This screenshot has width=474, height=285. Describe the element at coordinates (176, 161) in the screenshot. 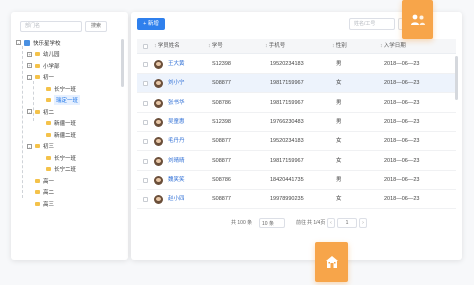

I see `cell-name: 刘晴晴` at that location.